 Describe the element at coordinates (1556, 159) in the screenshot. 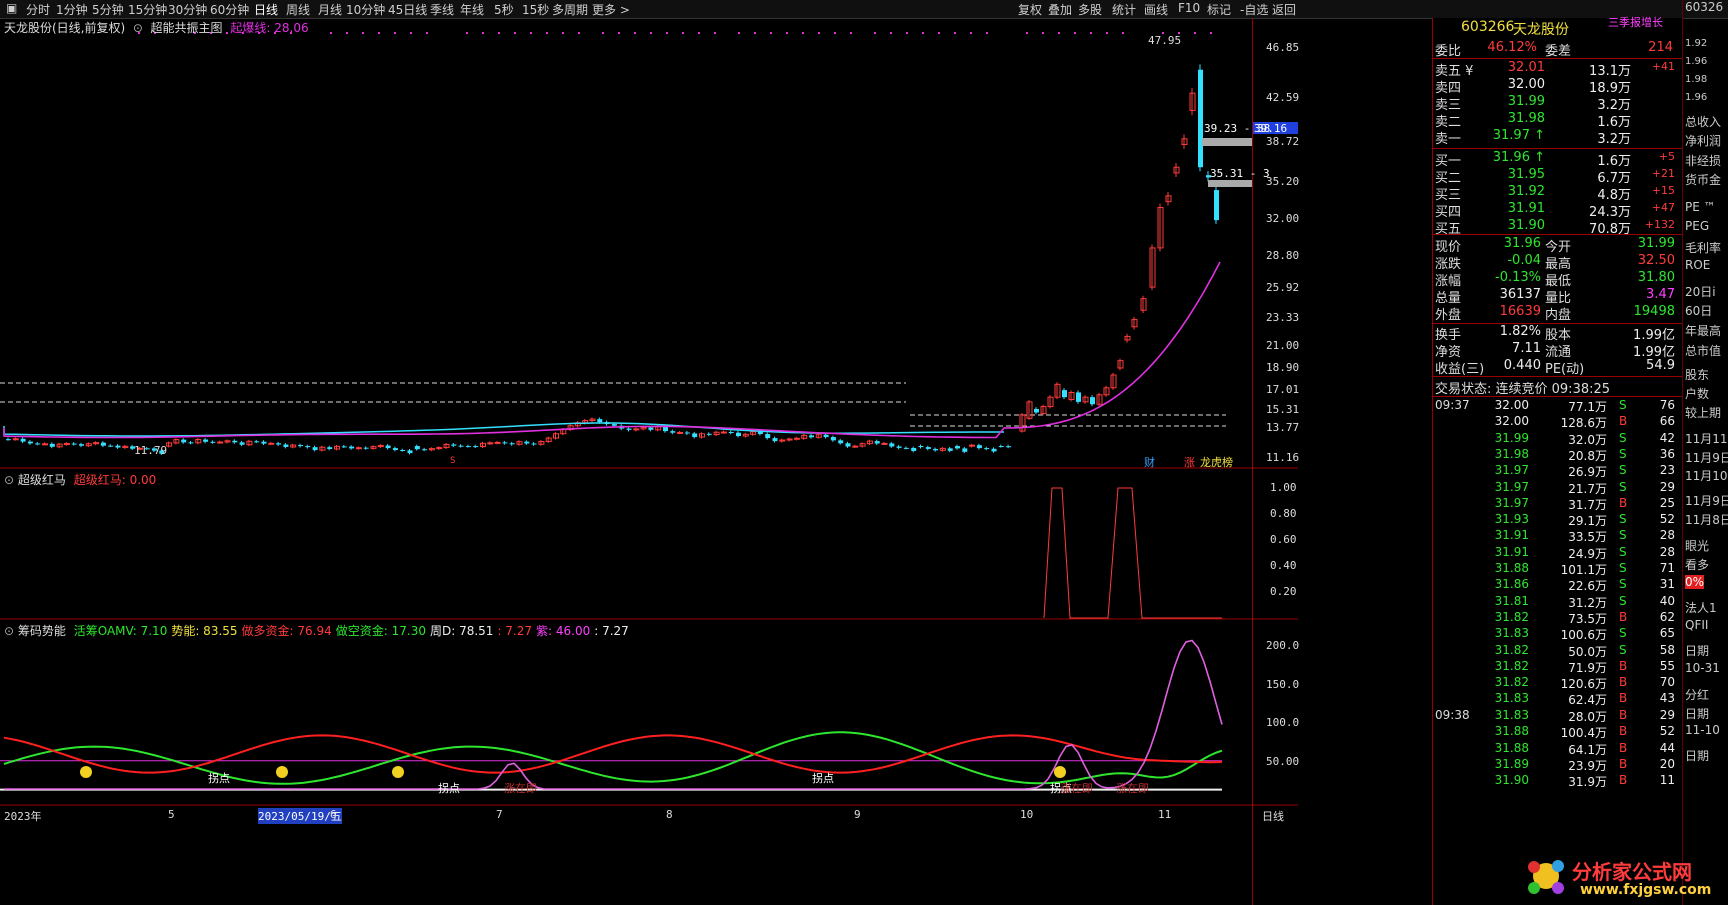

I see `buy-level: 买一 31.96 ↑ 1.6万 +5` at that location.